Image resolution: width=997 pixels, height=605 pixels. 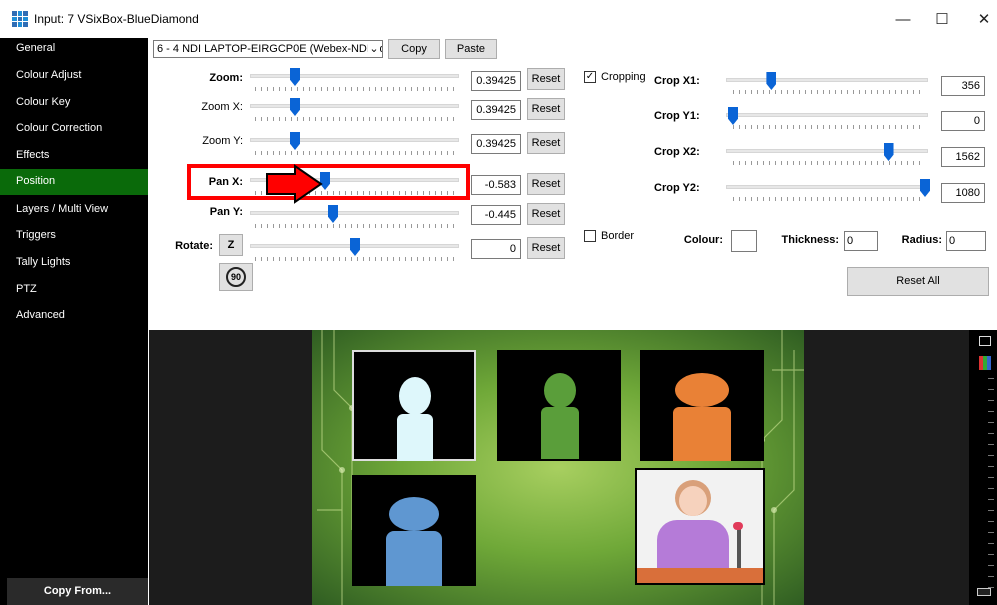 I want to click on colour-swatch, so click(x=744, y=241).